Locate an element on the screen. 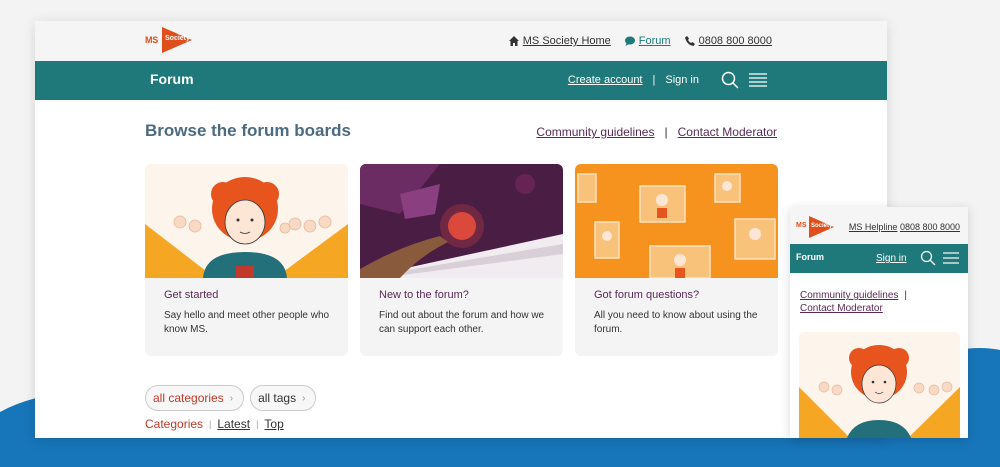 The image size is (1000, 467). helpline-label: MS Helpline is located at coordinates (873, 227).